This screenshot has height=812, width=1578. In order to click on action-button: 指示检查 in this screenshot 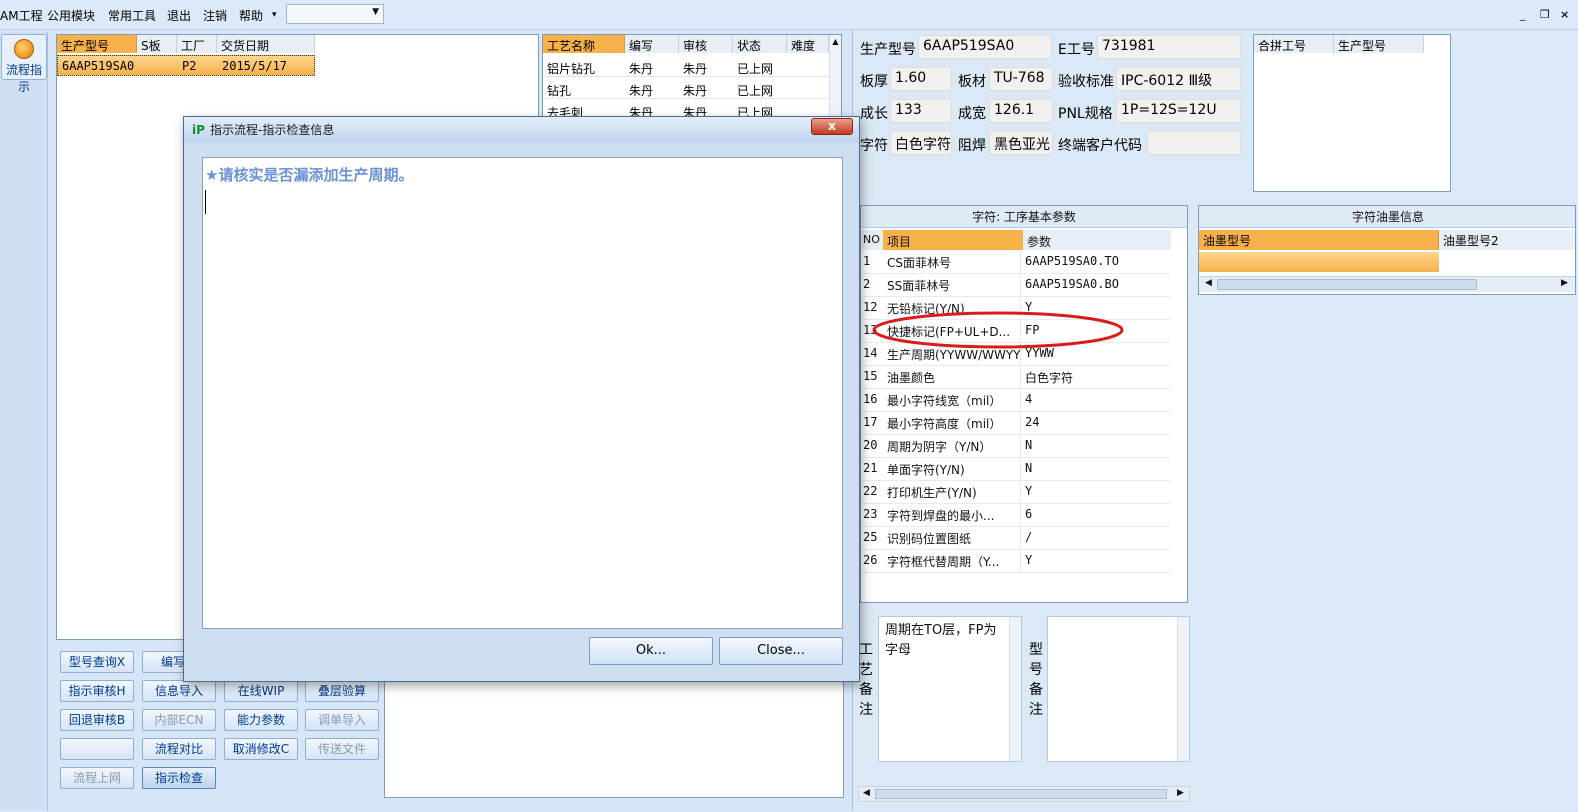, I will do `click(179, 778)`.